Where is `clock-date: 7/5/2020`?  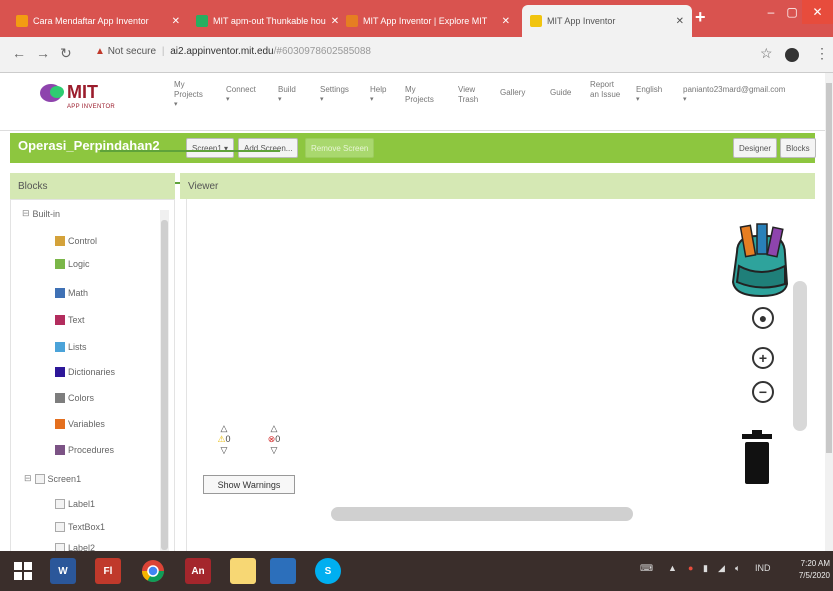 clock-date: 7/5/2020 is located at coordinates (814, 575).